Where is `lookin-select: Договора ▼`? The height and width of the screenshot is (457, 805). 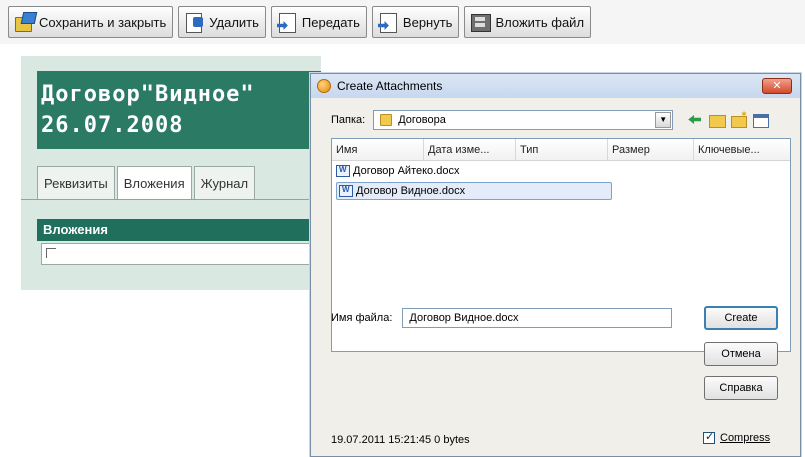 lookin-select: Договора ▼ is located at coordinates (523, 120).